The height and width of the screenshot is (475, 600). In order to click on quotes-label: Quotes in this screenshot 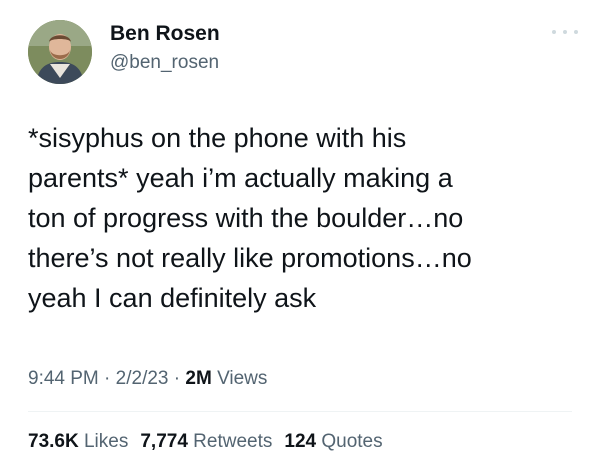, I will do `click(352, 441)`.